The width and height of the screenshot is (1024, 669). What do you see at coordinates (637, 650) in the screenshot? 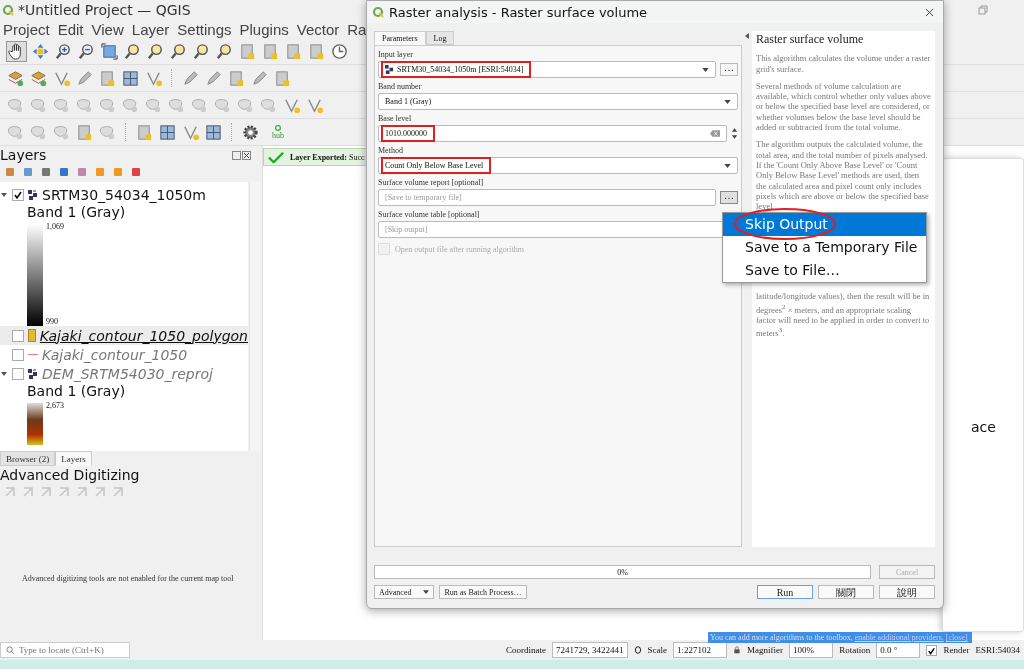
I see `mouse-icon` at bounding box center [637, 650].